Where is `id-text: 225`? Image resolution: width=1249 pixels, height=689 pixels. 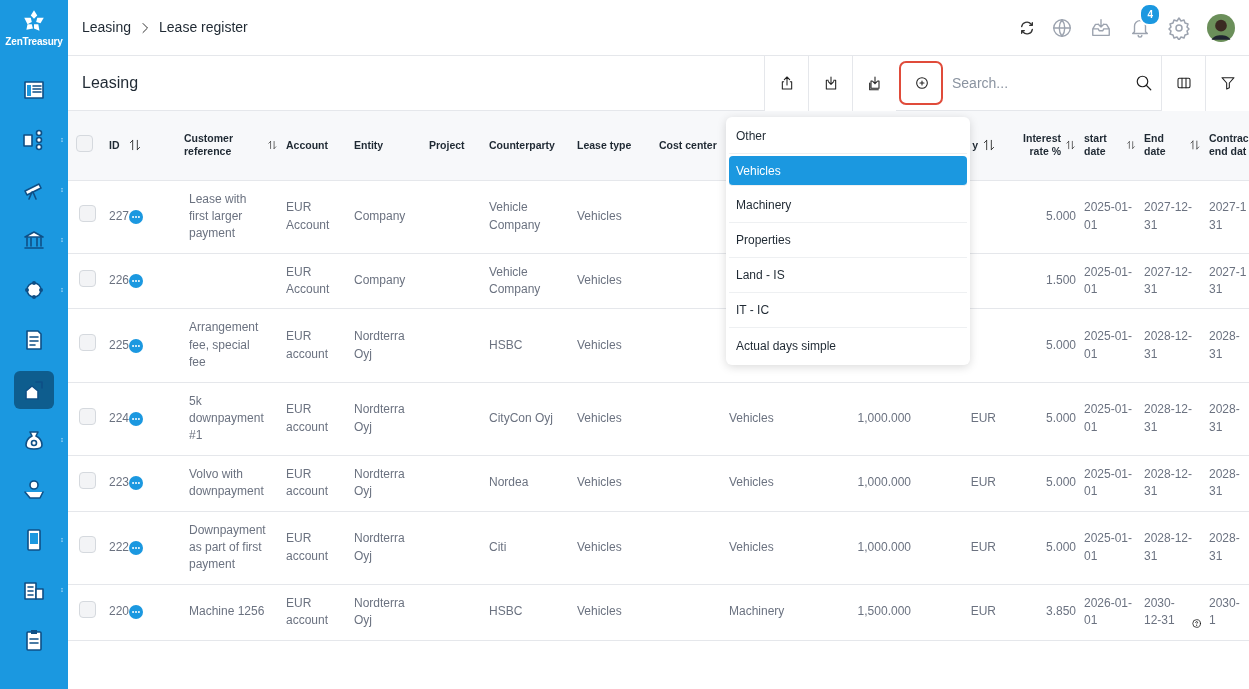
id-text: 225 is located at coordinates (119, 345).